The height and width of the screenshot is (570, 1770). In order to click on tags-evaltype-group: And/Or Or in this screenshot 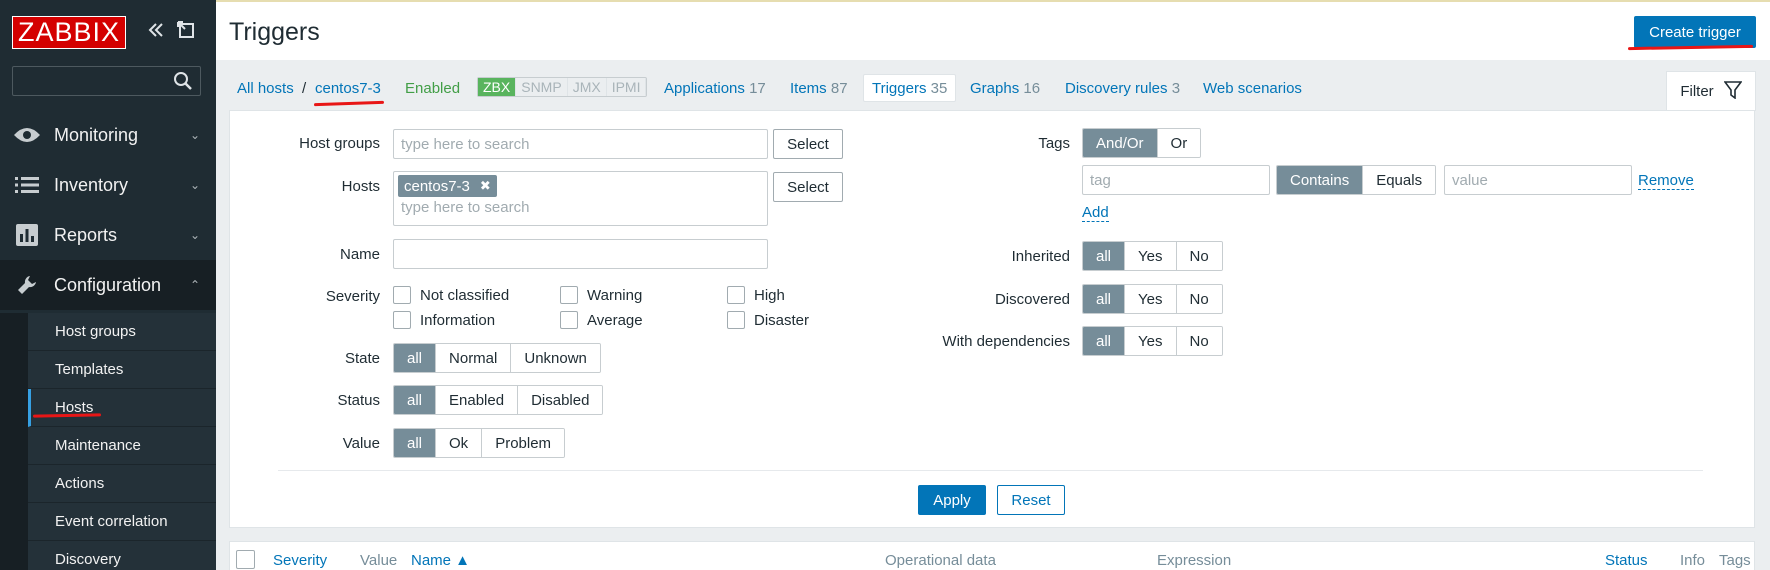, I will do `click(1142, 143)`.